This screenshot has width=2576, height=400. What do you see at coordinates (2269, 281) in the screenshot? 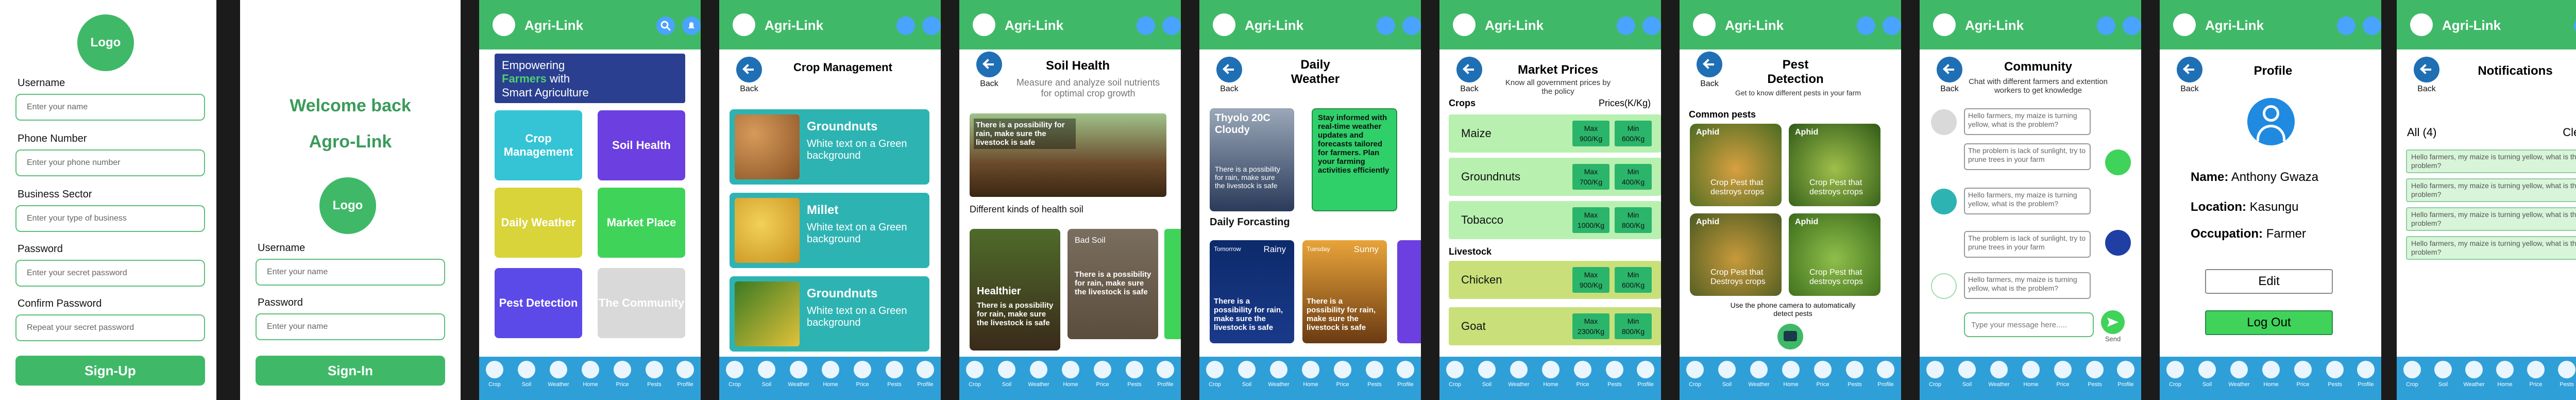
I see `edit-button: Edit` at bounding box center [2269, 281].